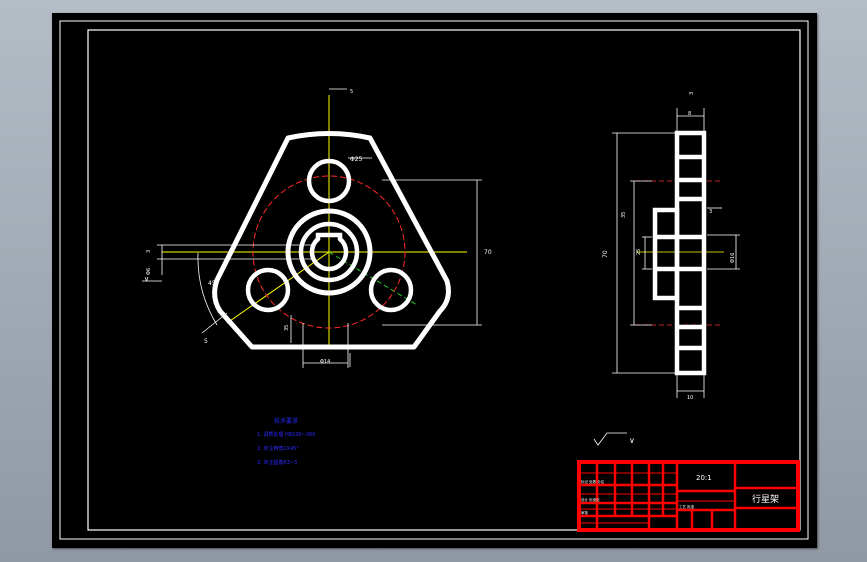 The height and width of the screenshot is (562, 867). What do you see at coordinates (213, 283) in the screenshot?
I see `angle-dimension: 45°` at bounding box center [213, 283].